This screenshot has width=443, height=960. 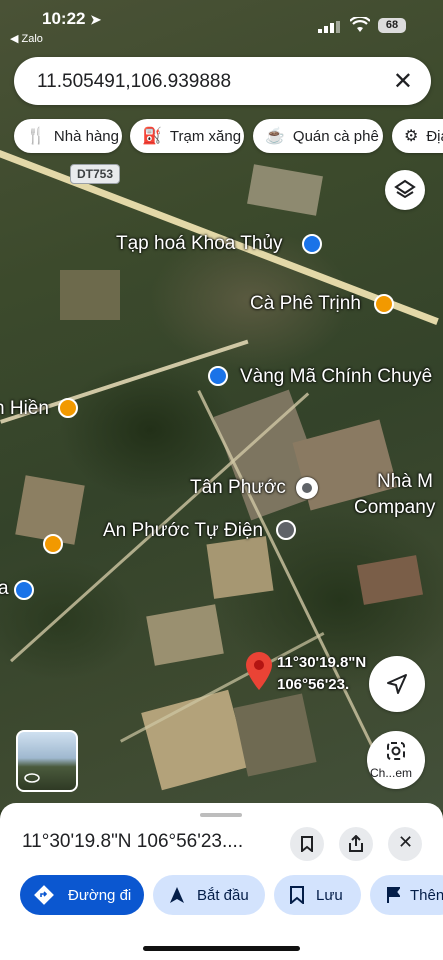 I want to click on battery-icon: 68, so click(x=392, y=25).